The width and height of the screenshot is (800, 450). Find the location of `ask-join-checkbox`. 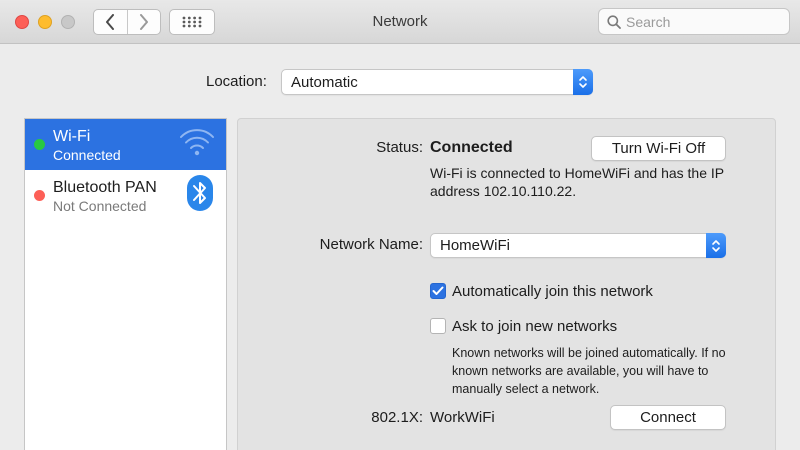

ask-join-checkbox is located at coordinates (438, 326).